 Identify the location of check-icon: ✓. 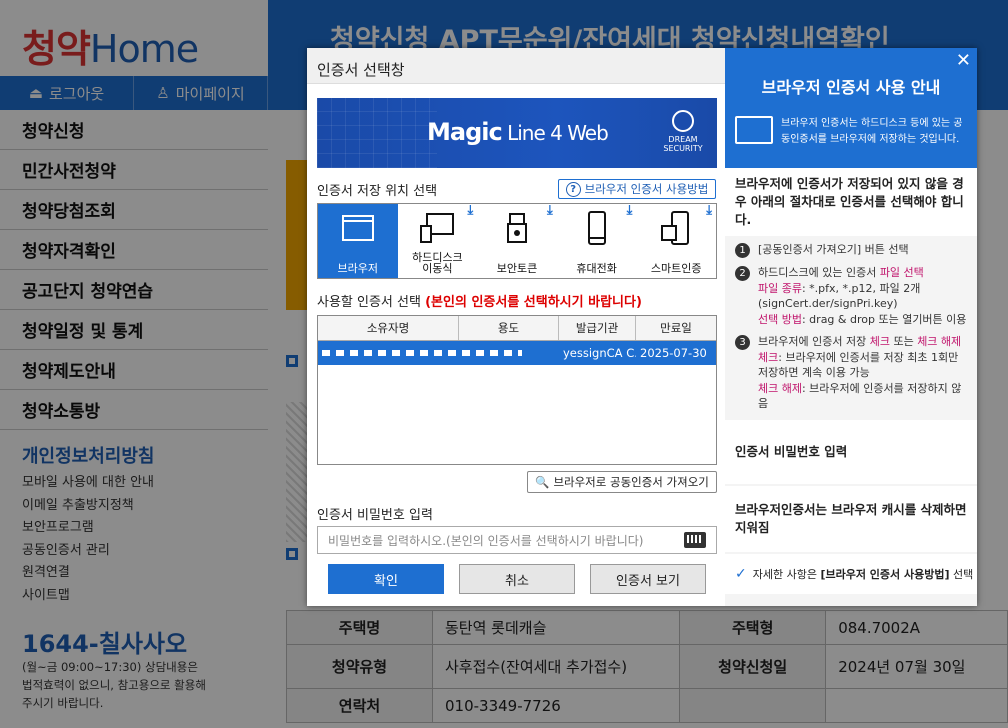
(741, 574).